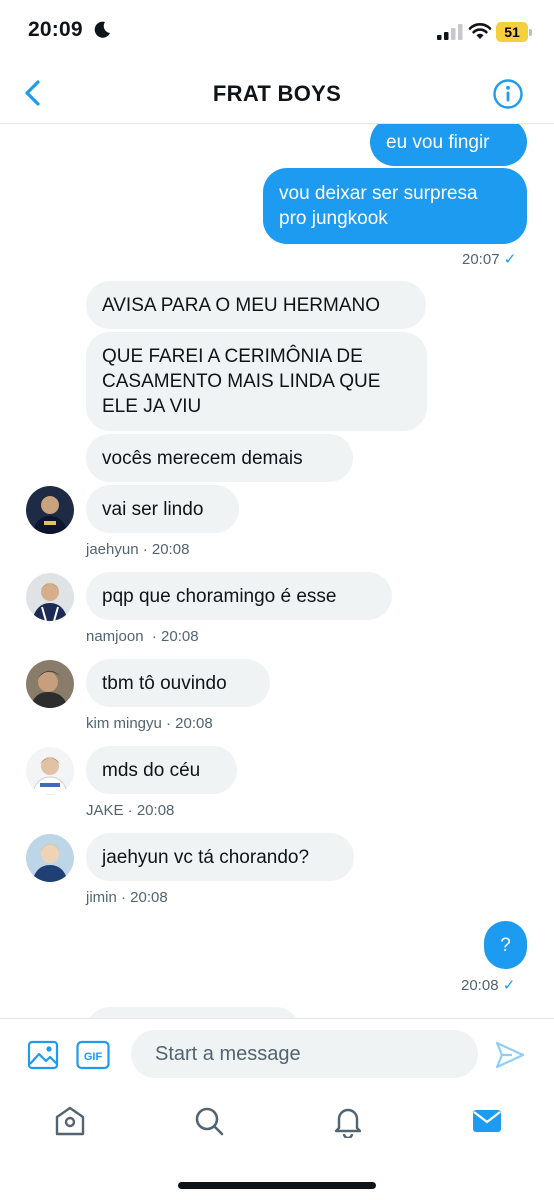 Image resolution: width=554 pixels, height=1200 pixels. What do you see at coordinates (277, 31) in the screenshot?
I see `status-bar: 20:09 51` at bounding box center [277, 31].